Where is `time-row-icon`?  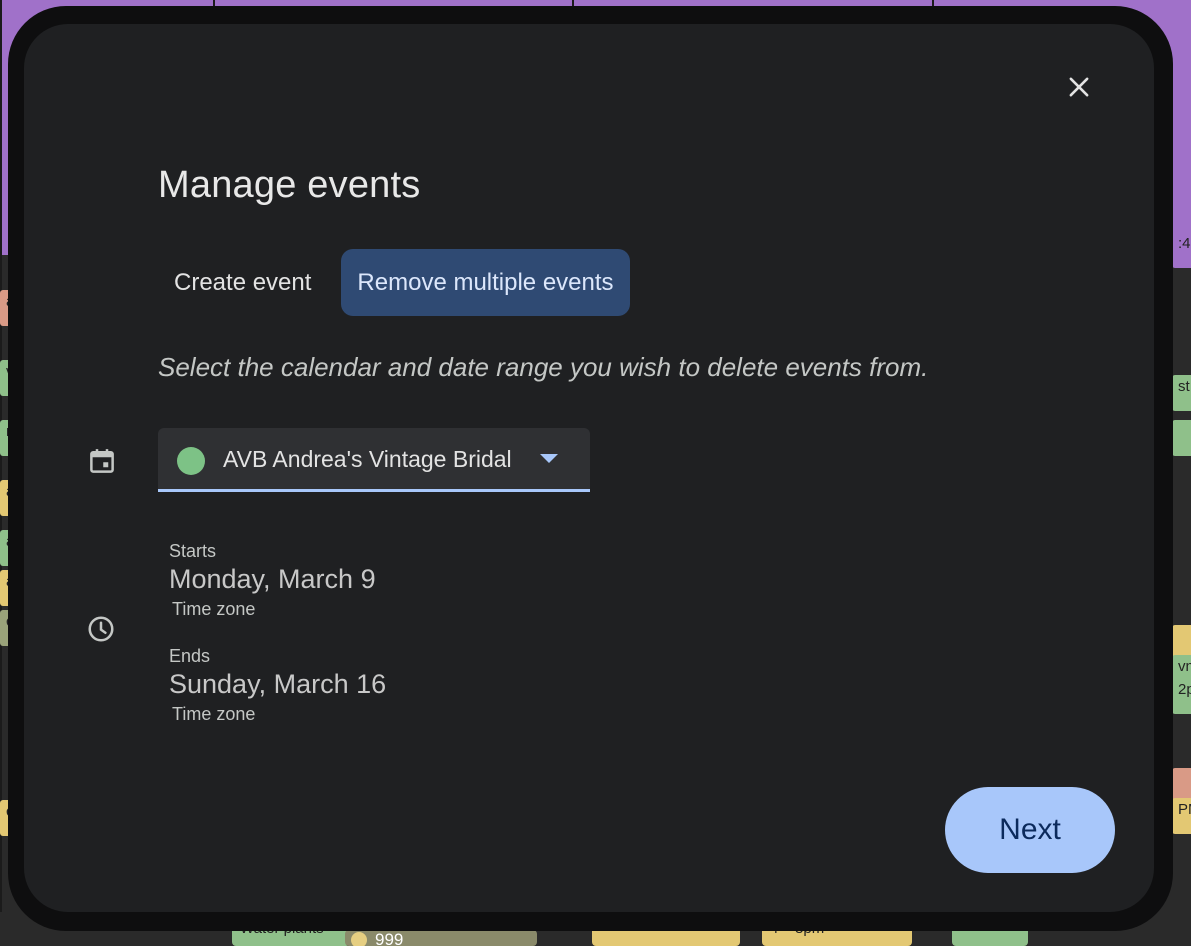 time-row-icon is located at coordinates (101, 629).